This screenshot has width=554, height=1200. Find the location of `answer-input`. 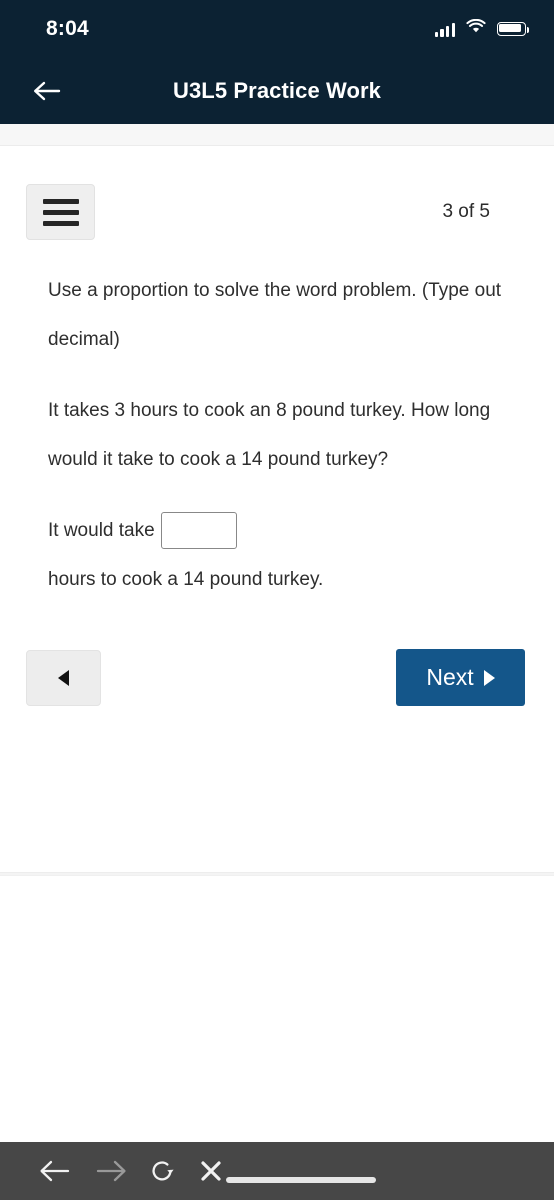

answer-input is located at coordinates (198, 530).